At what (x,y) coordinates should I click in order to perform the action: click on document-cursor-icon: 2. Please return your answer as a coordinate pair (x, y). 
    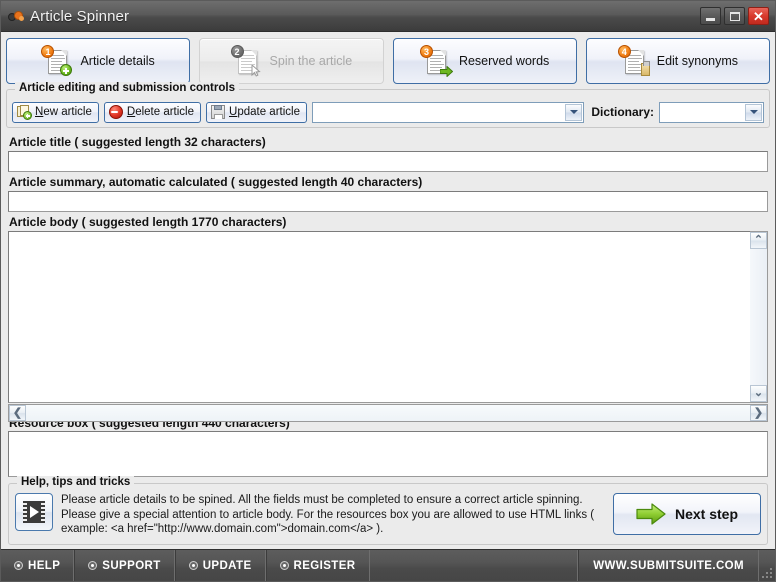
    Looking at the image, I should click on (246, 61).